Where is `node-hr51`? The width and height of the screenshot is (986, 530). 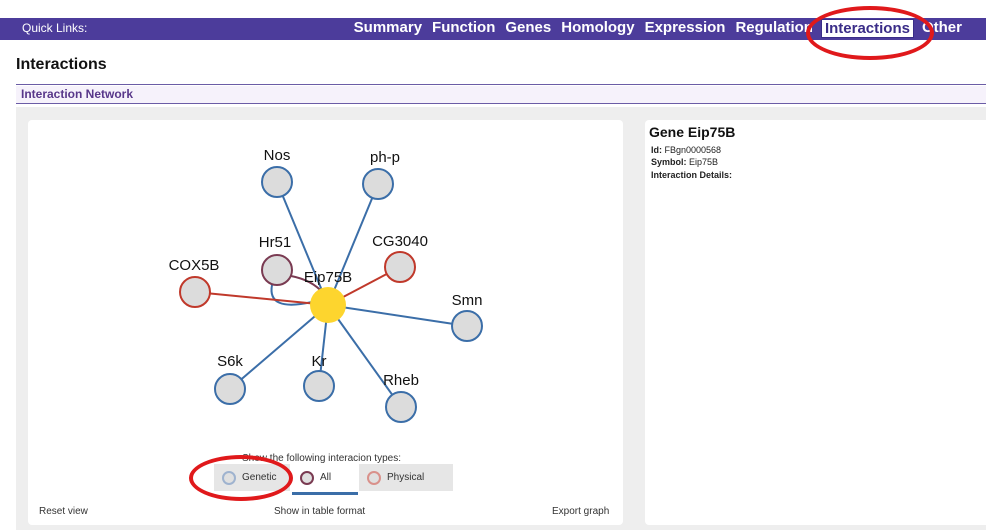
node-hr51 is located at coordinates (277, 270).